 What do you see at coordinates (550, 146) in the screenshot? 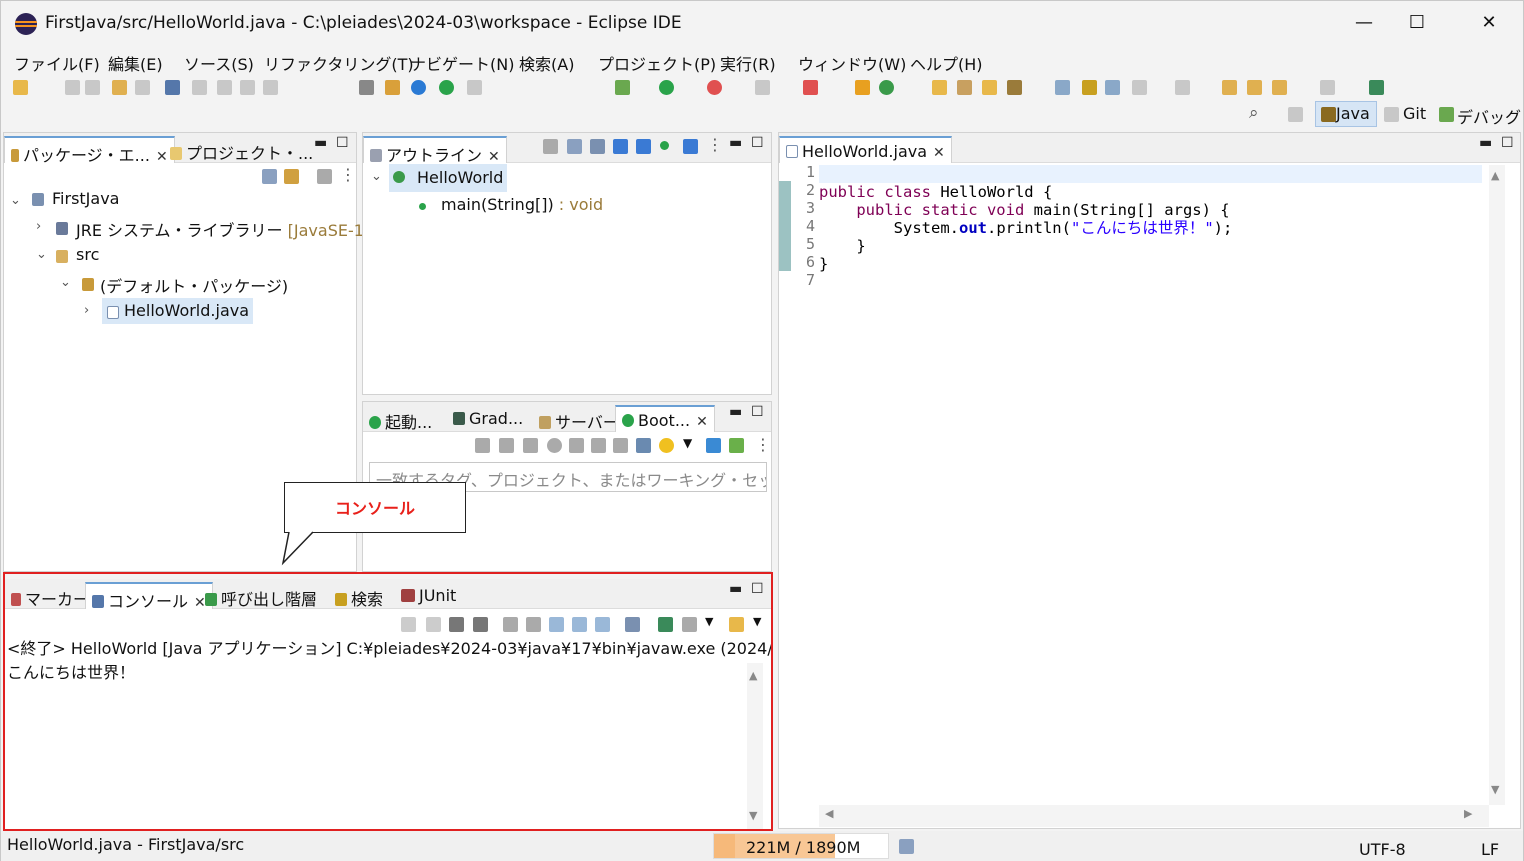
I see `focus-icon` at bounding box center [550, 146].